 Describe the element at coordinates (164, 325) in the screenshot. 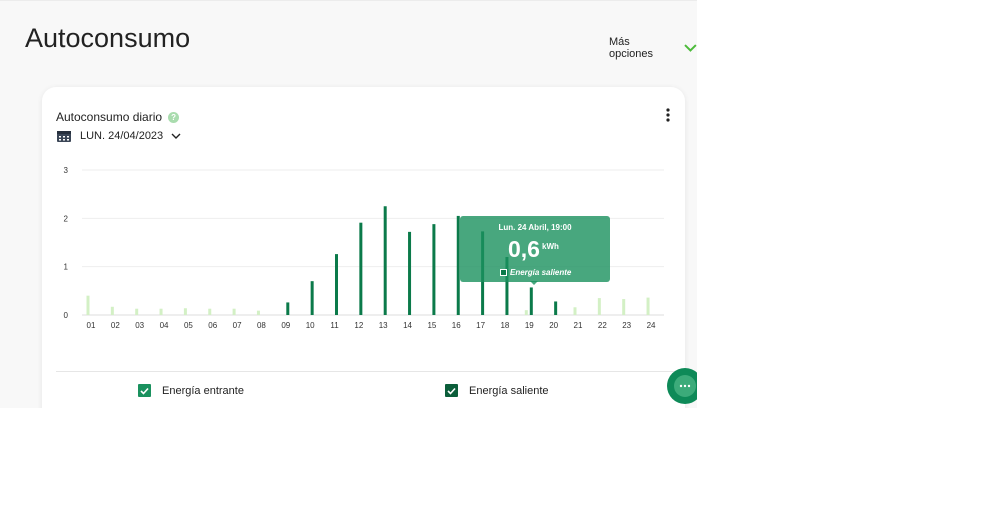

I see `x-tick-label: 04` at that location.